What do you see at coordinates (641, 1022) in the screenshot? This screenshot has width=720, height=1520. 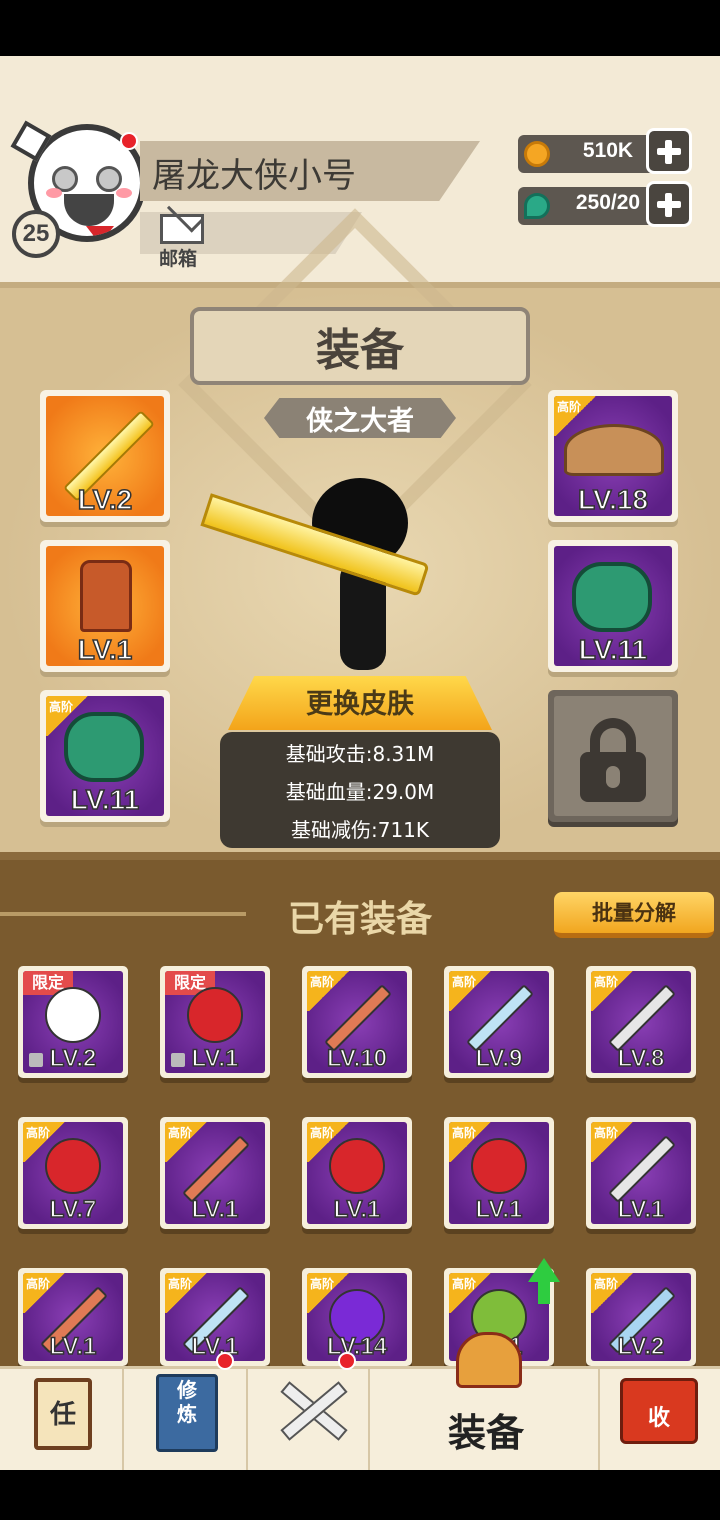 I see `inventory-item: 高阶 LV.8` at bounding box center [641, 1022].